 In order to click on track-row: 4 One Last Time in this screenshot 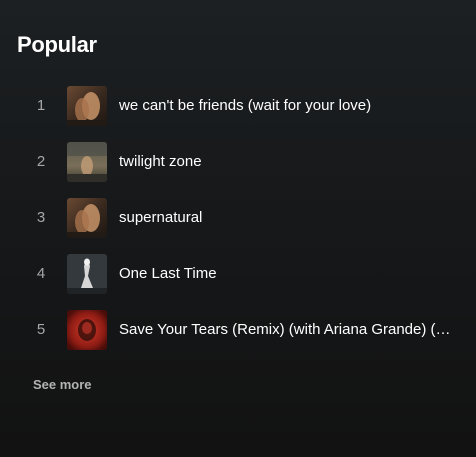, I will do `click(238, 274)`.